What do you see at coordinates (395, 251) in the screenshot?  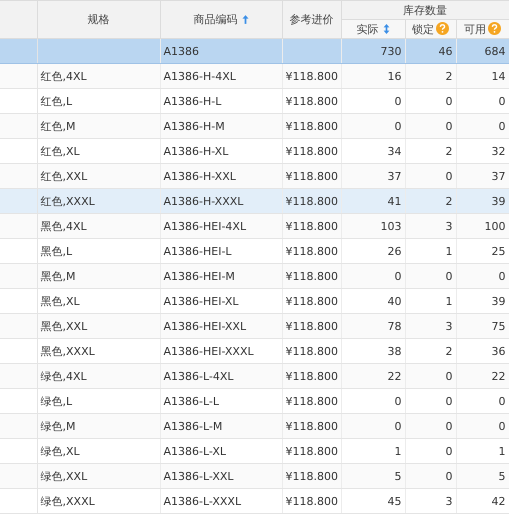 I see `table-cell: 26` at bounding box center [395, 251].